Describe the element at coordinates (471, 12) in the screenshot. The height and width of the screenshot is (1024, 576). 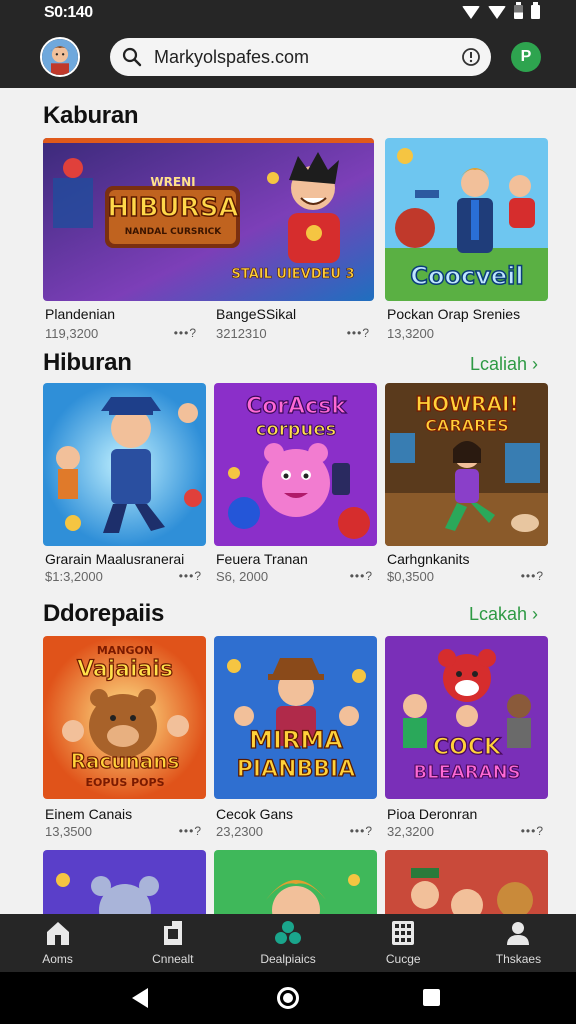
I see `wifi-icon` at that location.